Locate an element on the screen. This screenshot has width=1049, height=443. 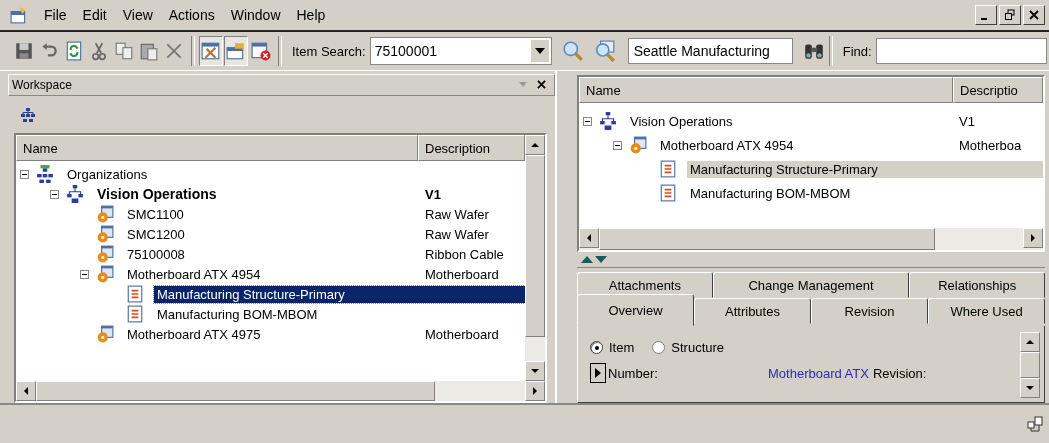
folder-window-icon is located at coordinates (236, 51).